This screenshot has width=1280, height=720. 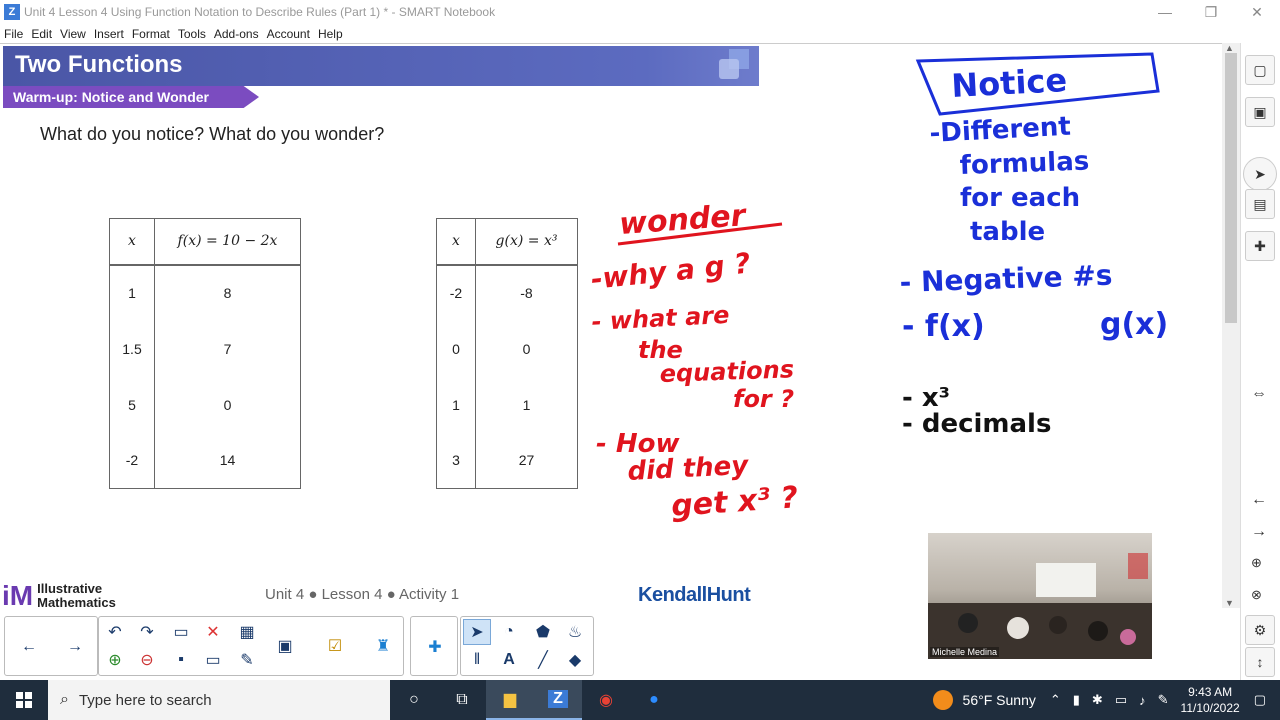 I want to click on illustrative-math-logo: iM Illustrative Mathematics, so click(x=59, y=596).